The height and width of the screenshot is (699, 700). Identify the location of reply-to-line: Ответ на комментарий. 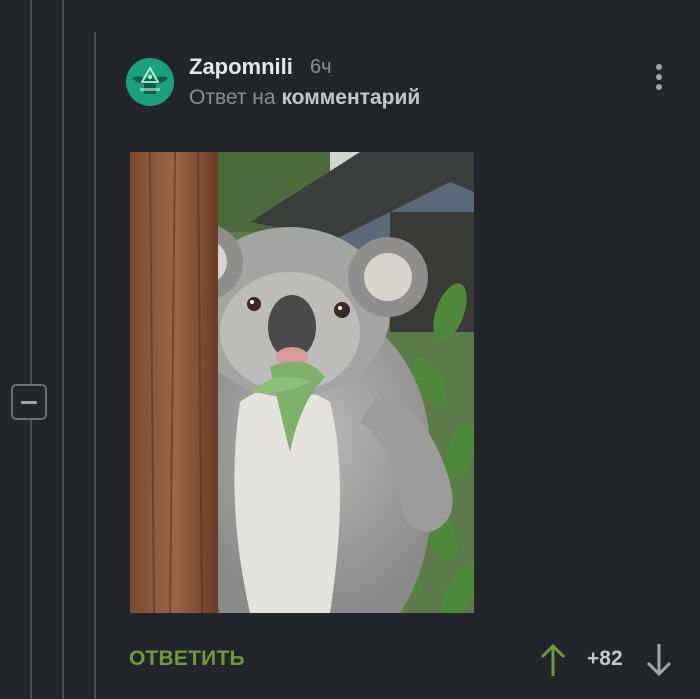
(304, 98).